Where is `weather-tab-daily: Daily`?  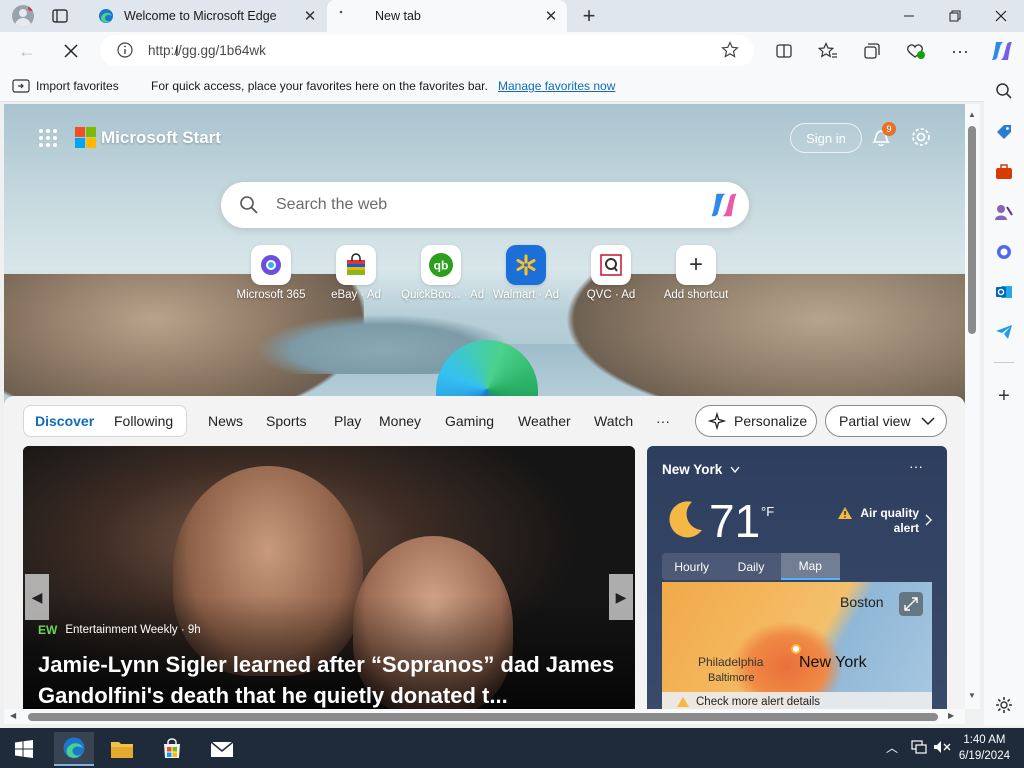 weather-tab-daily: Daily is located at coordinates (750, 566).